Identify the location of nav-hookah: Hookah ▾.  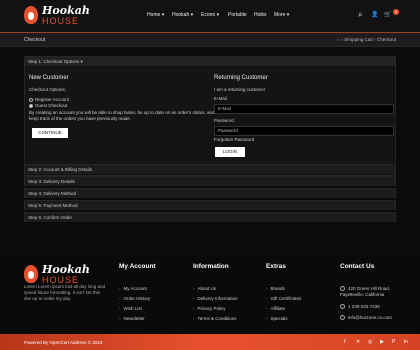
(182, 15).